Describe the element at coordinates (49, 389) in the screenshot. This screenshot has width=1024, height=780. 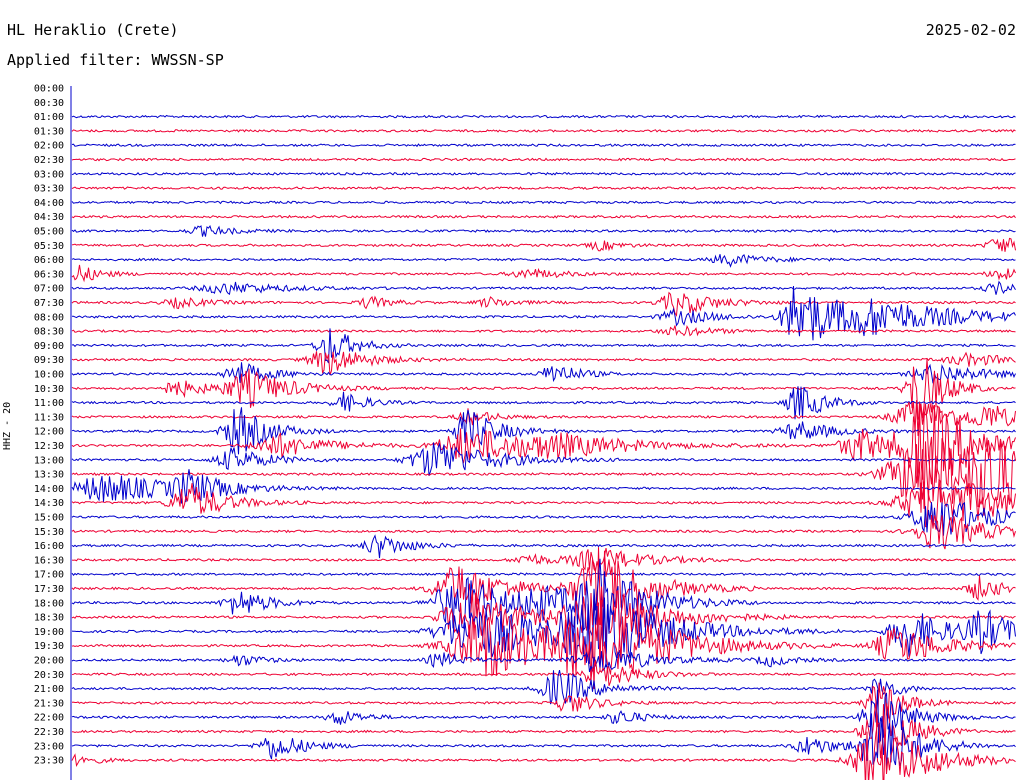
I see `time-label: 10:30` at that location.